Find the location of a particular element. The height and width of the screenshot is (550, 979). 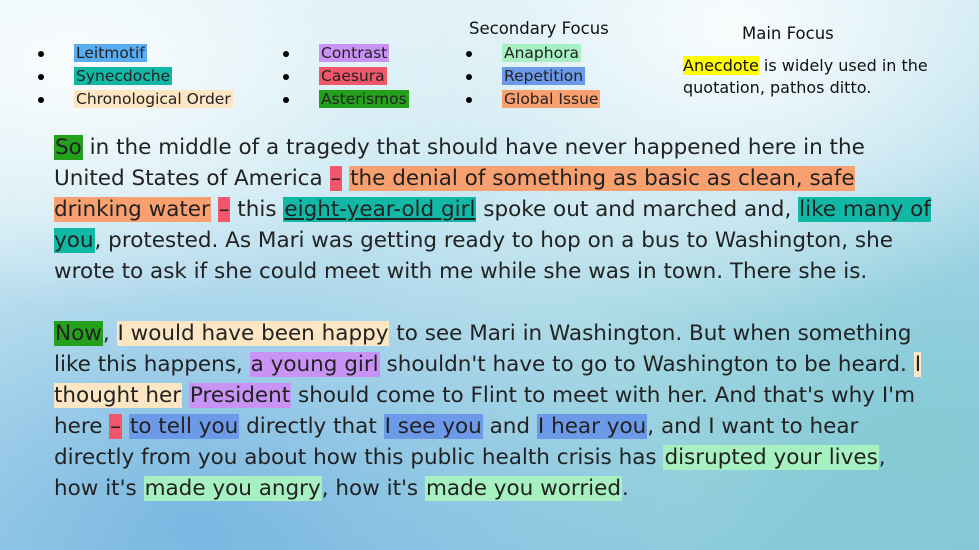

legend-item: Repetition is located at coordinates (532, 76).